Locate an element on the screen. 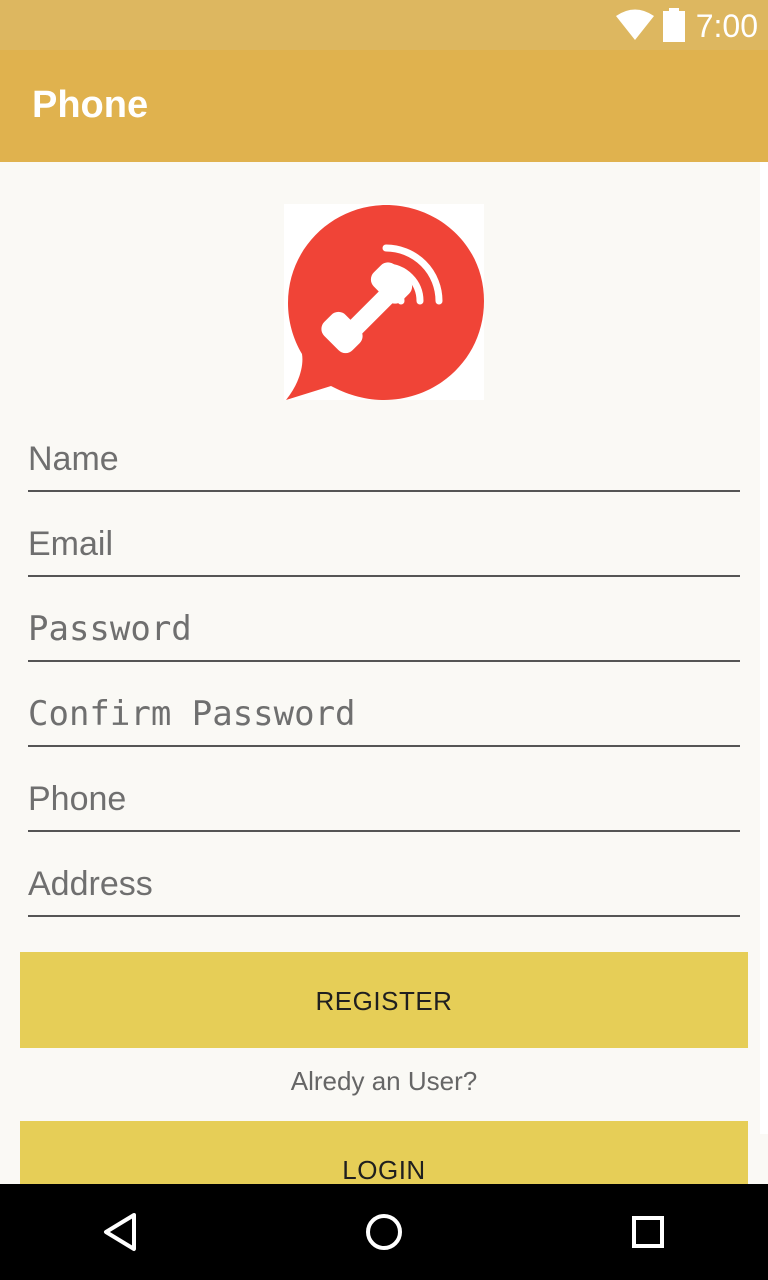  app-bar: Phone is located at coordinates (384, 106).